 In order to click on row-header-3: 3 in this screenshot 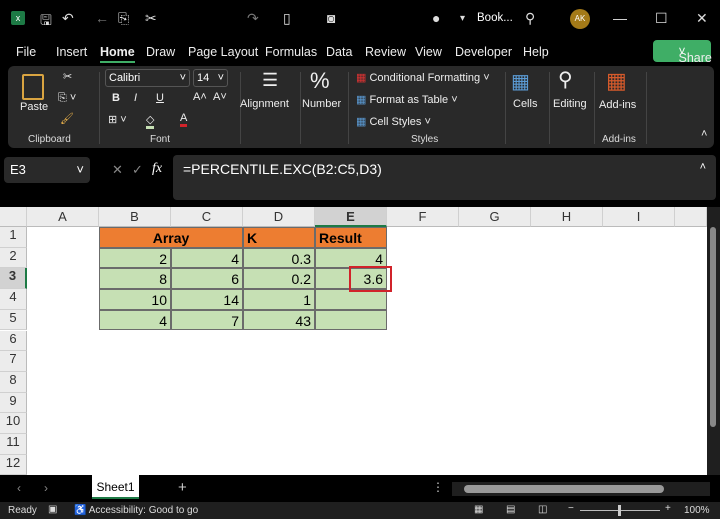, I will do `click(13, 279)`.